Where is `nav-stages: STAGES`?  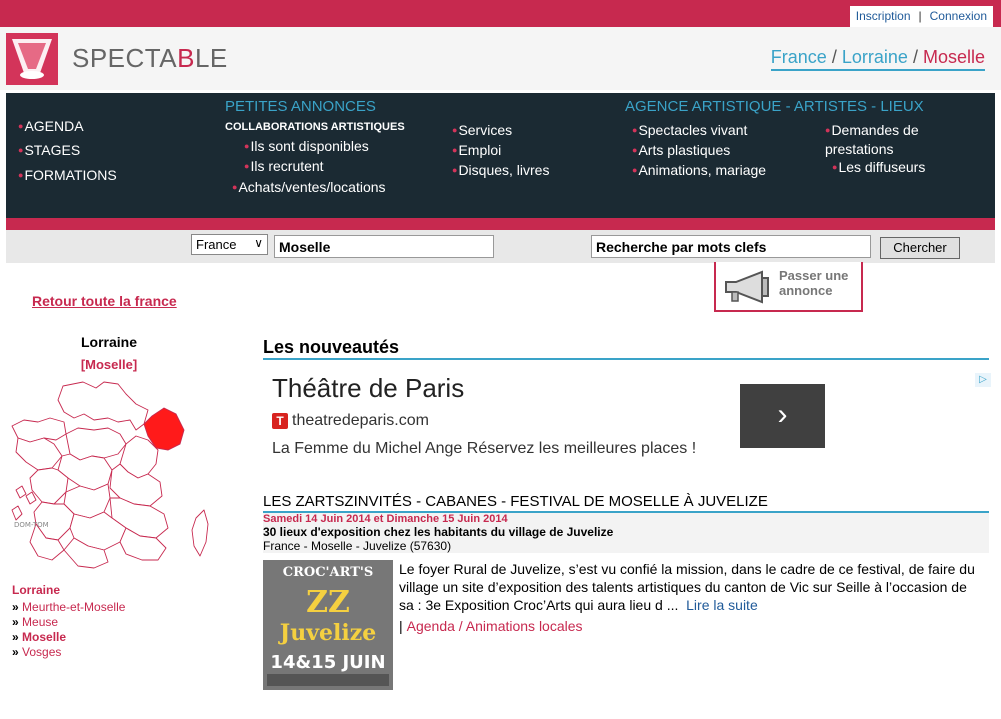
nav-stages: STAGES is located at coordinates (49, 150).